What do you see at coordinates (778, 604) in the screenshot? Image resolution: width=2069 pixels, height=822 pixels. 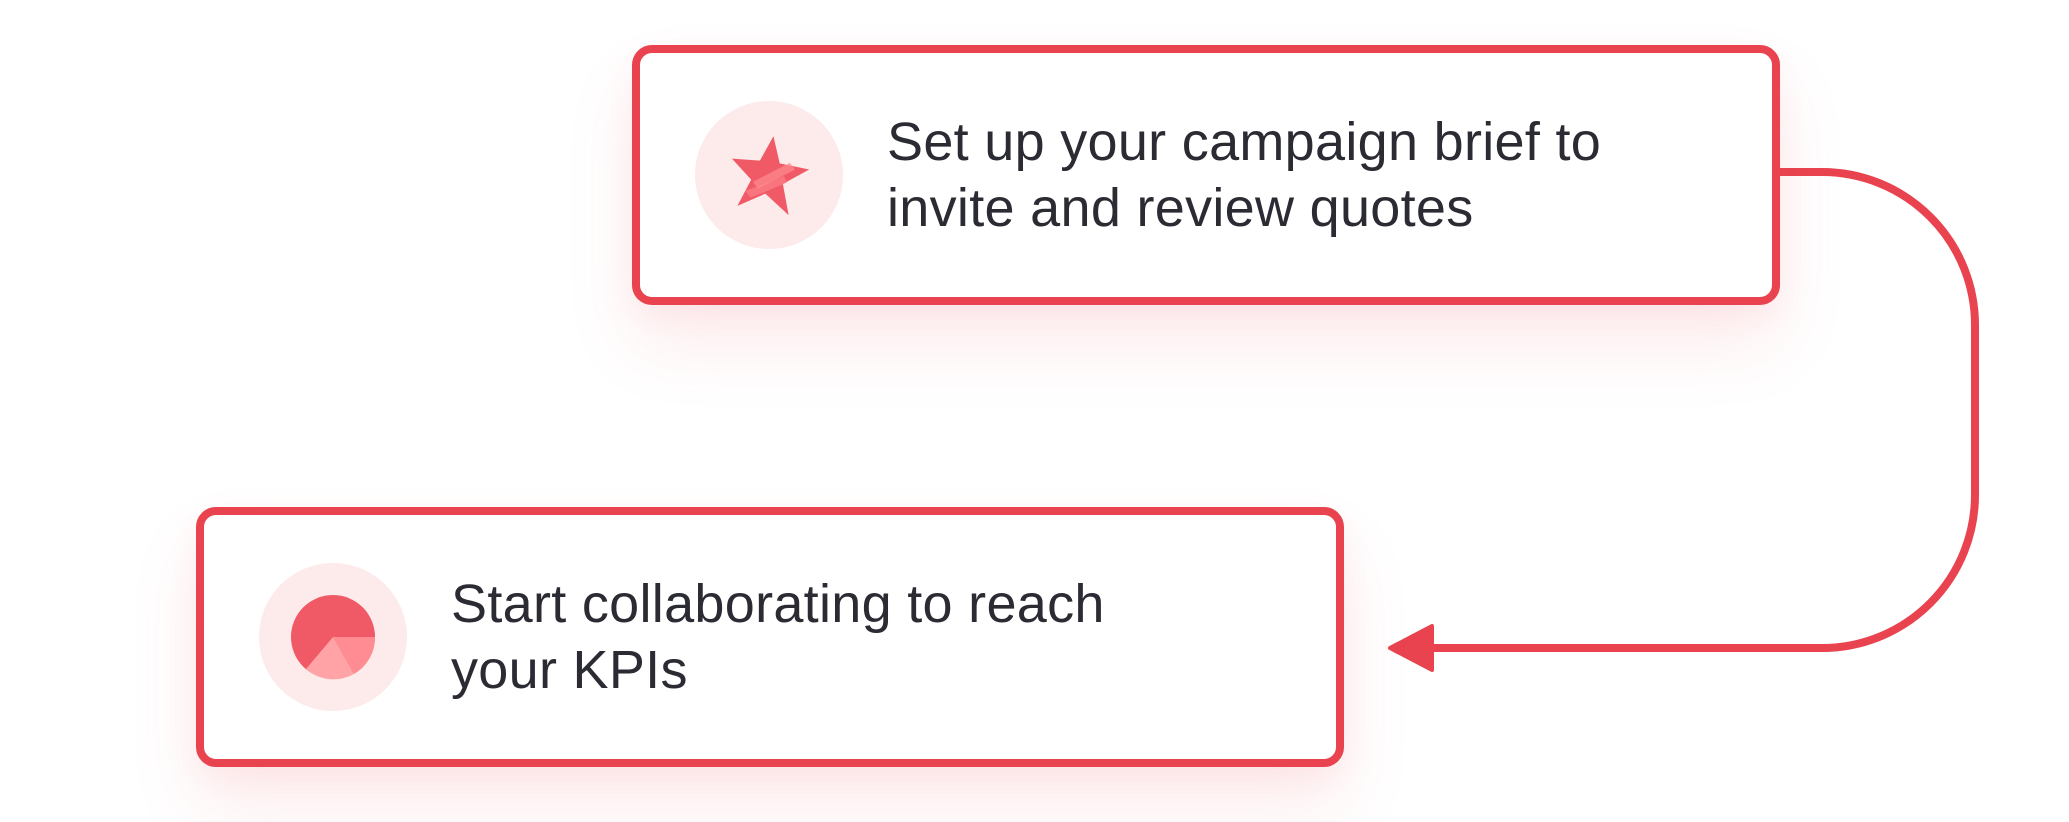 I see `step-text-line-1: Start collaborating to reach` at bounding box center [778, 604].